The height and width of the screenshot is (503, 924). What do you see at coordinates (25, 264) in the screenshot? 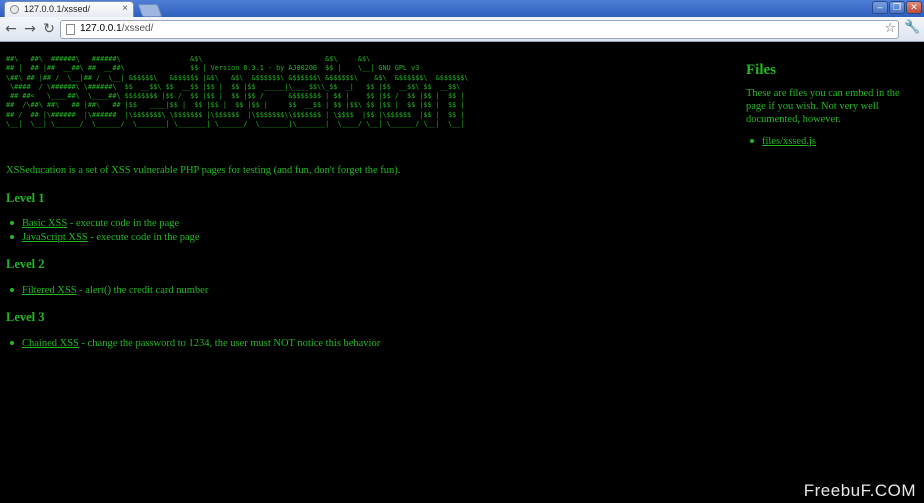
I see `level-2-heading: Level 2` at bounding box center [25, 264].